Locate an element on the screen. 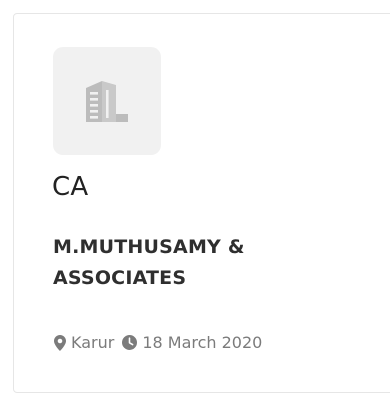  clock-icon is located at coordinates (130, 342).